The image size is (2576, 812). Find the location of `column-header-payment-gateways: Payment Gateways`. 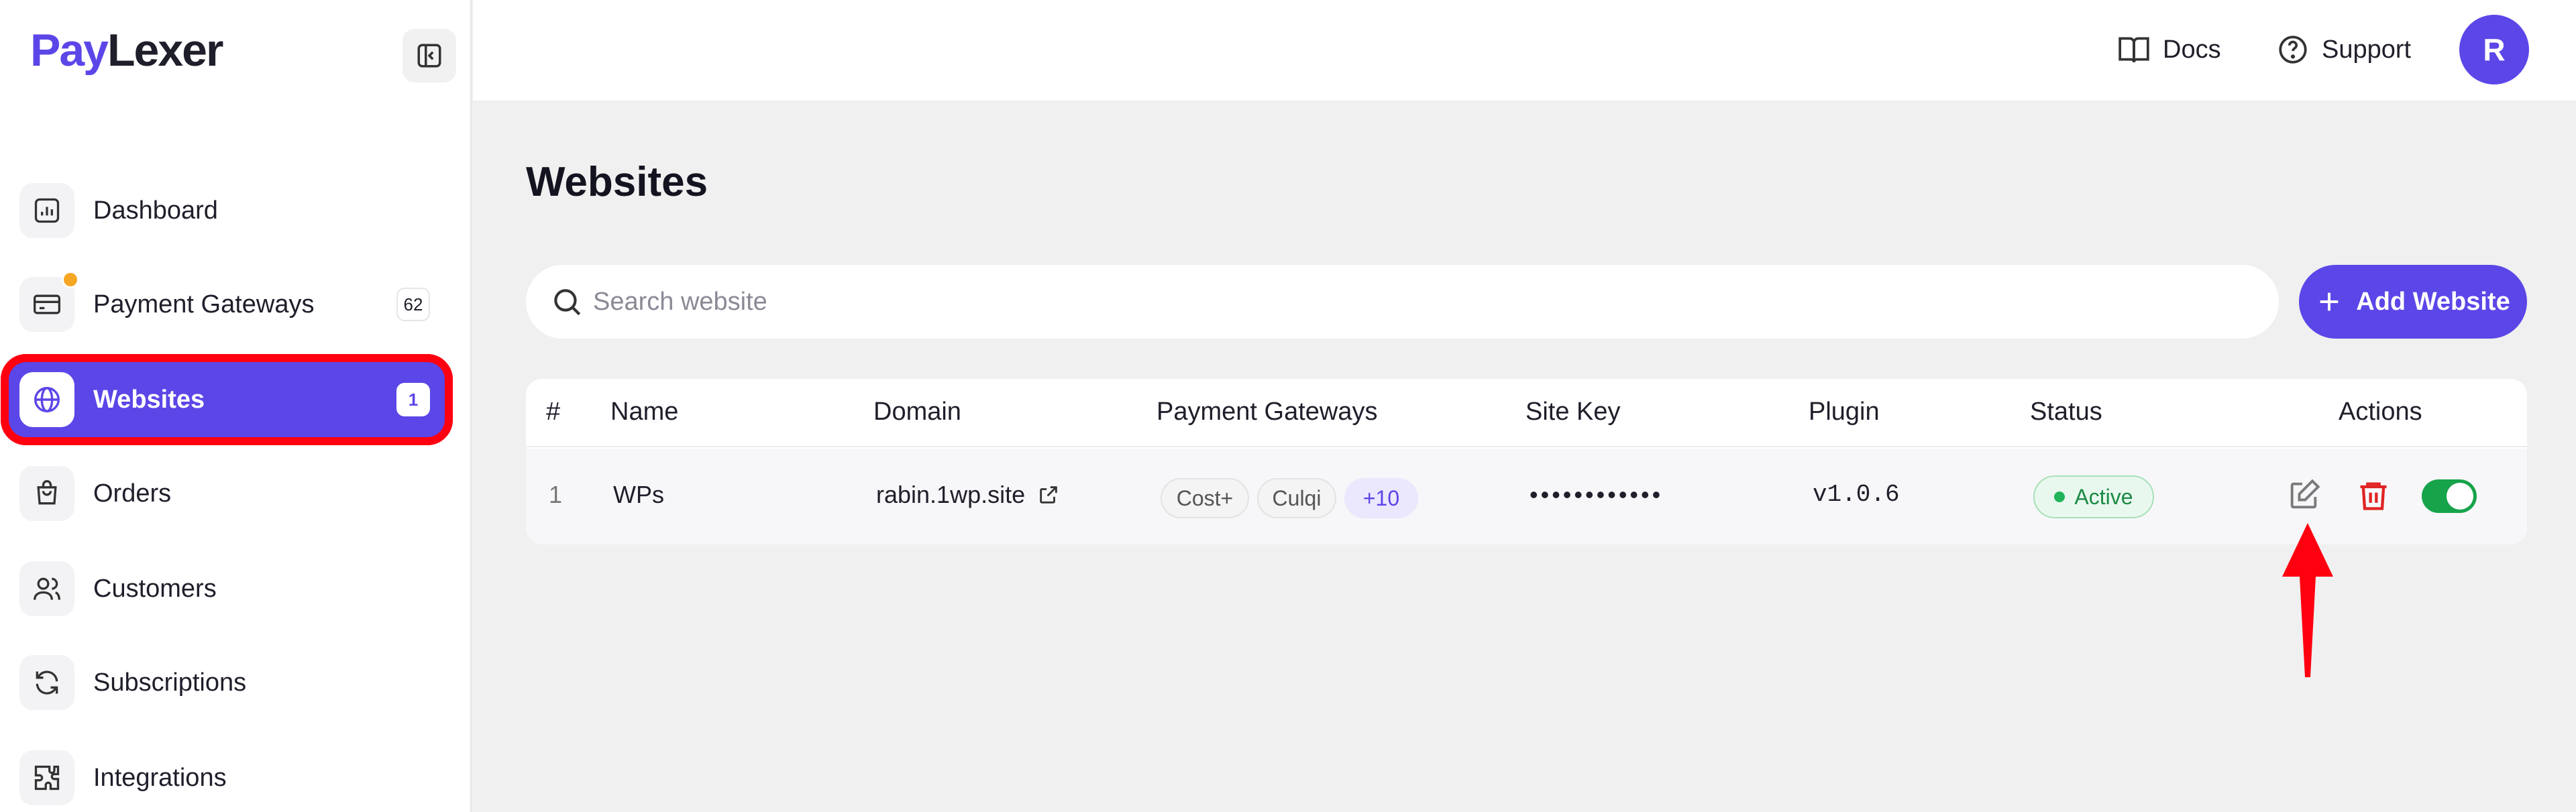

column-header-payment-gateways: Payment Gateways is located at coordinates (1267, 412).